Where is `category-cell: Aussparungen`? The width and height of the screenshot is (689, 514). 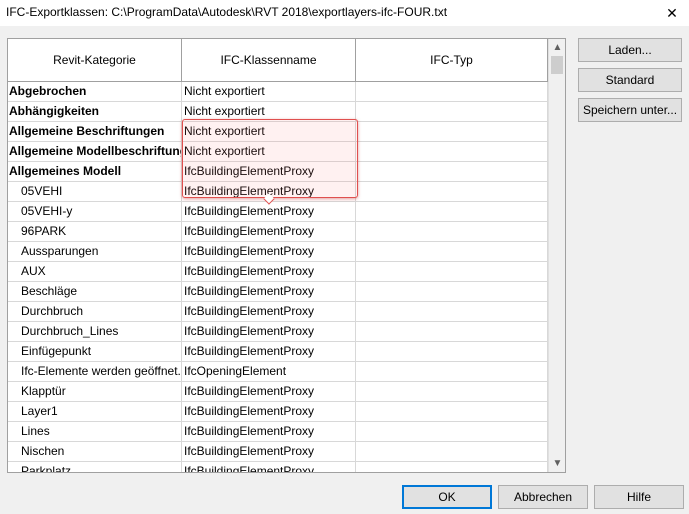 category-cell: Aussparungen is located at coordinates (95, 252).